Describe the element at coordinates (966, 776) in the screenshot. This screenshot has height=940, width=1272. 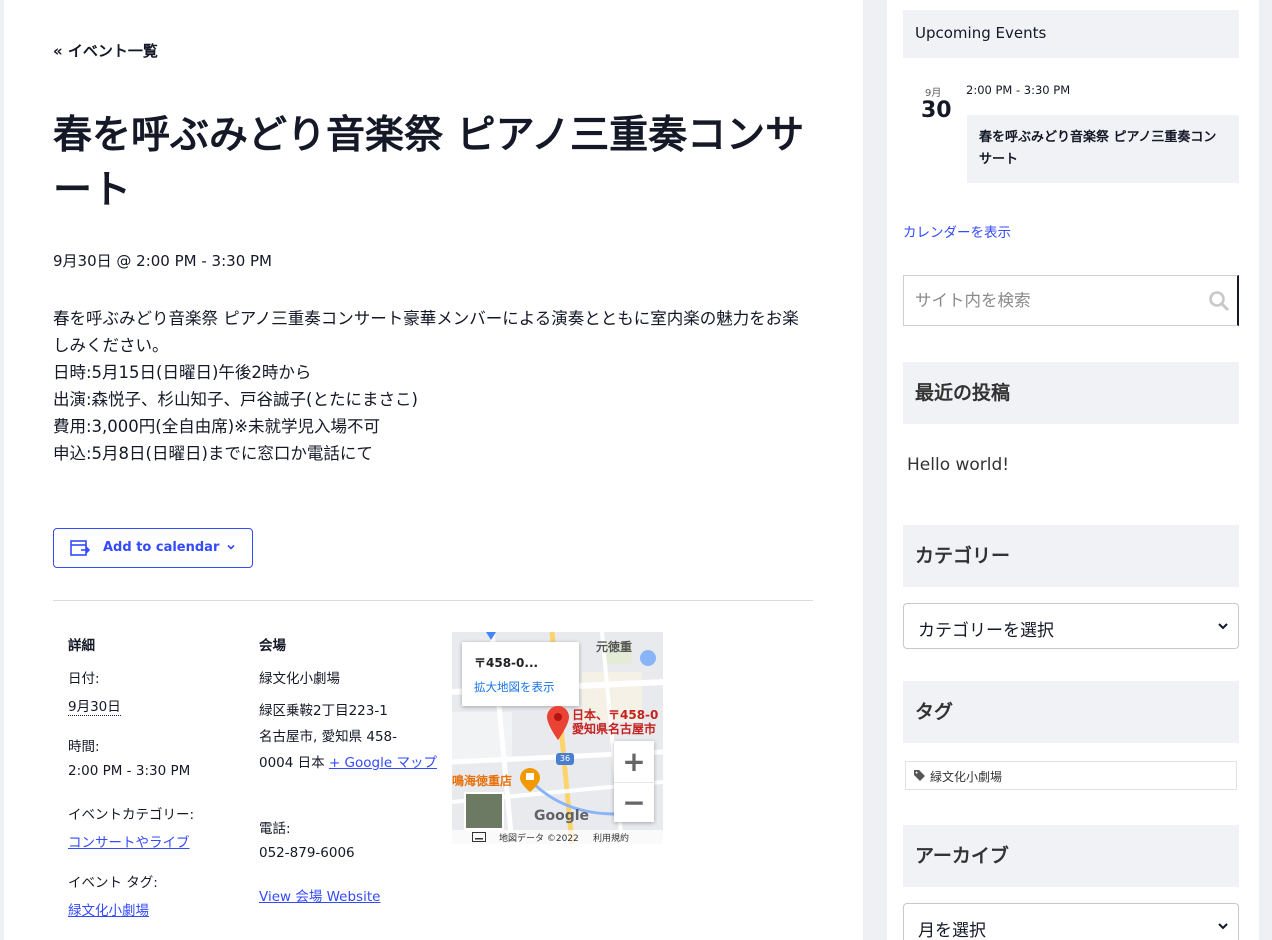
I see `tag-label: 緑文化小劇場` at that location.